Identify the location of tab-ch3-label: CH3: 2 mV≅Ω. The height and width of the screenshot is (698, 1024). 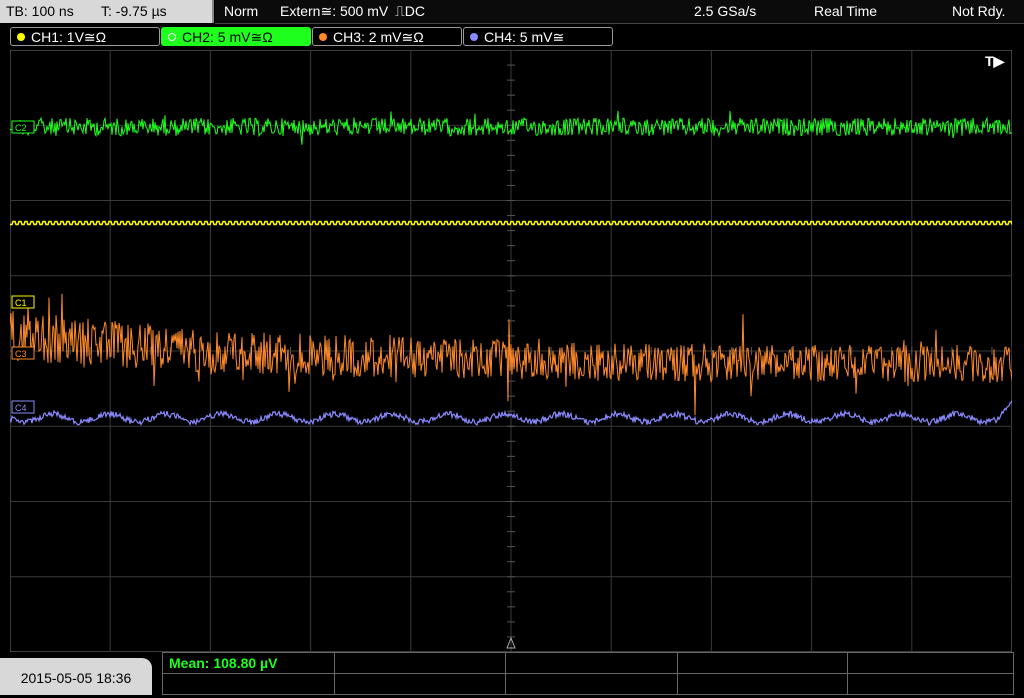
(378, 37).